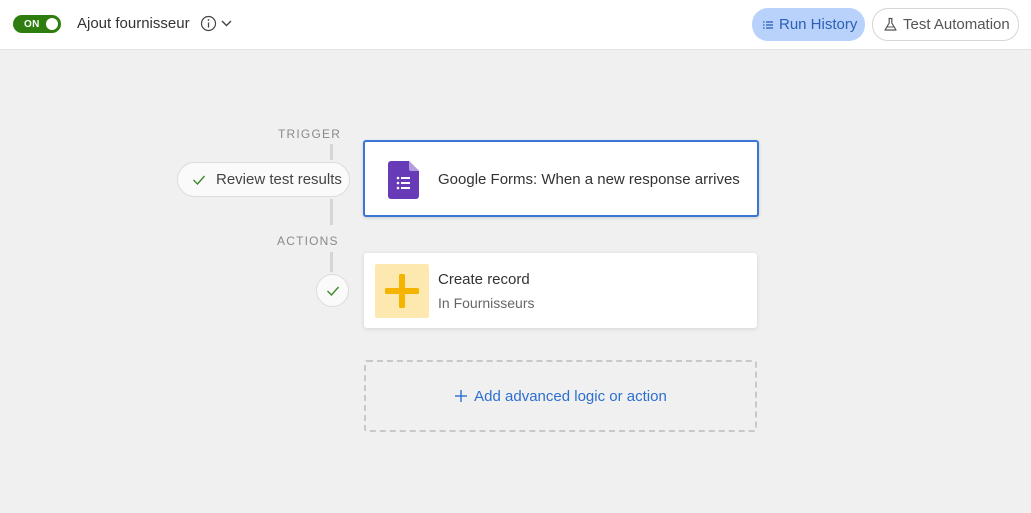 The width and height of the screenshot is (1031, 513). What do you see at coordinates (310, 134) in the screenshot?
I see `trigger-section-label: TRIGGER` at bounding box center [310, 134].